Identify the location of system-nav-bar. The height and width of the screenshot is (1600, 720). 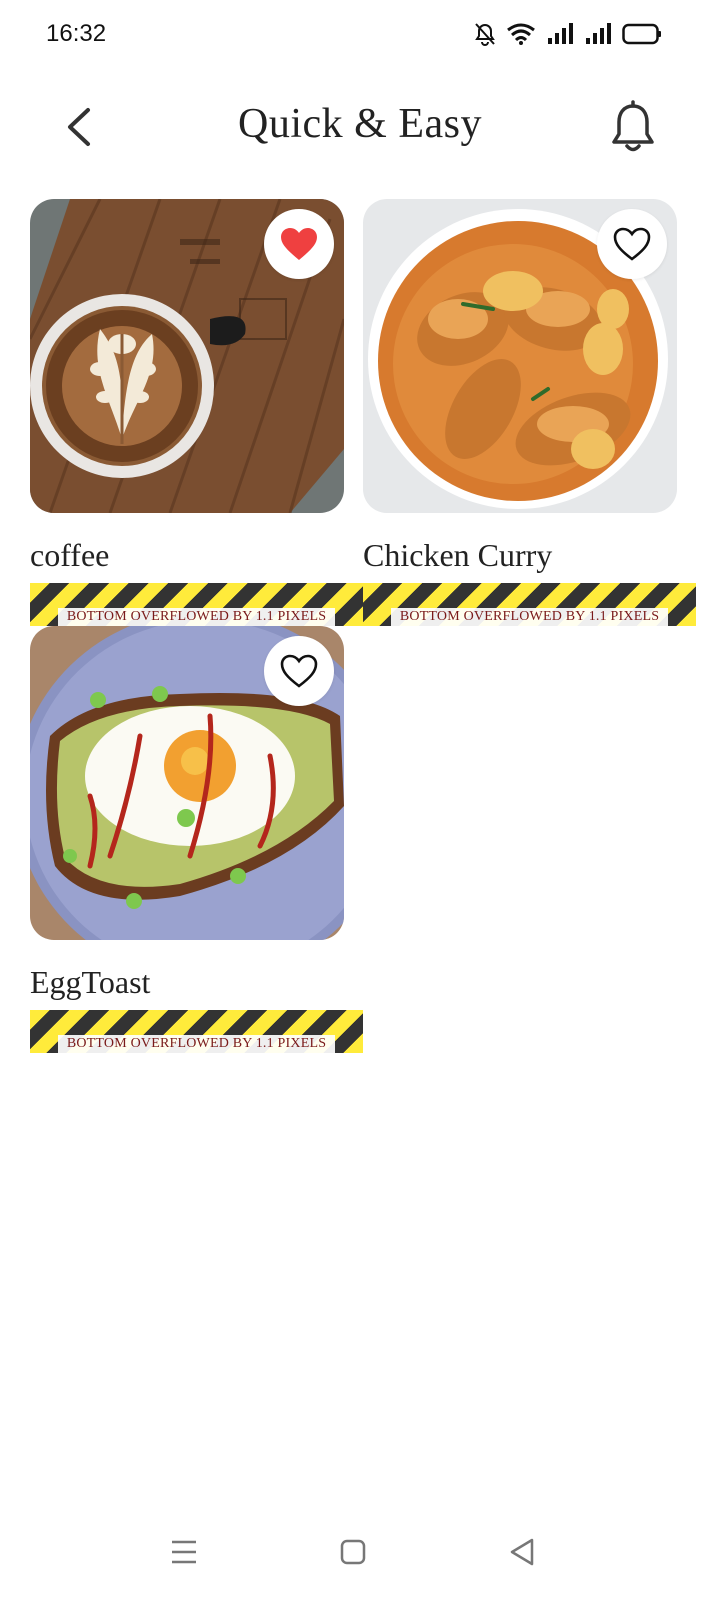
(360, 1562).